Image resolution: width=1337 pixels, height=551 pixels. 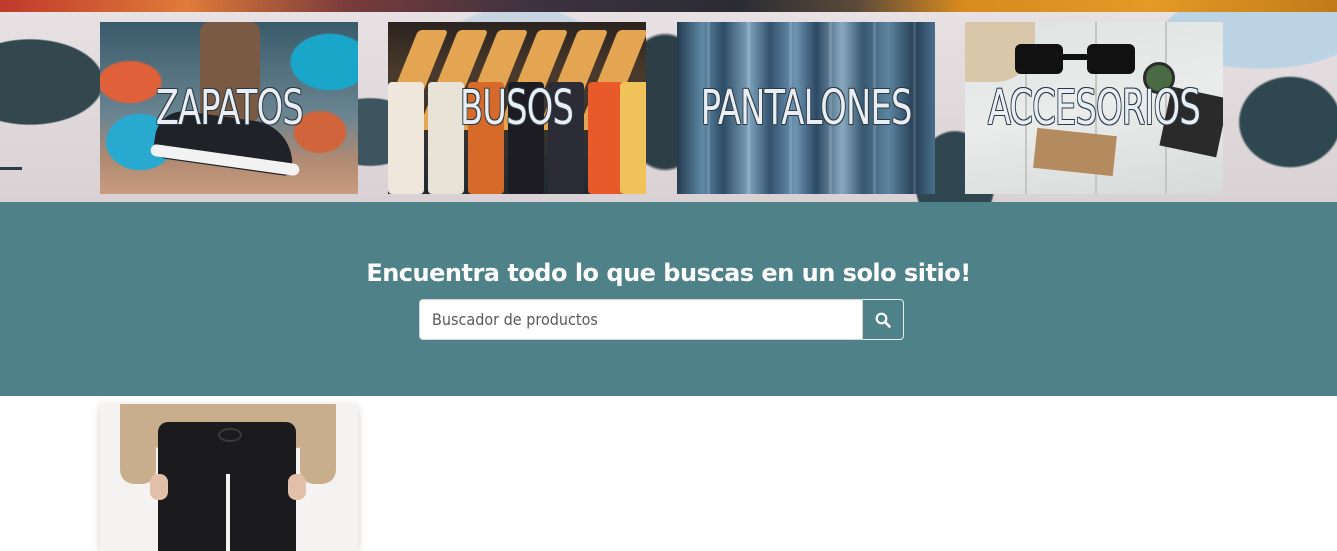 What do you see at coordinates (229, 477) in the screenshot?
I see `product-card` at bounding box center [229, 477].